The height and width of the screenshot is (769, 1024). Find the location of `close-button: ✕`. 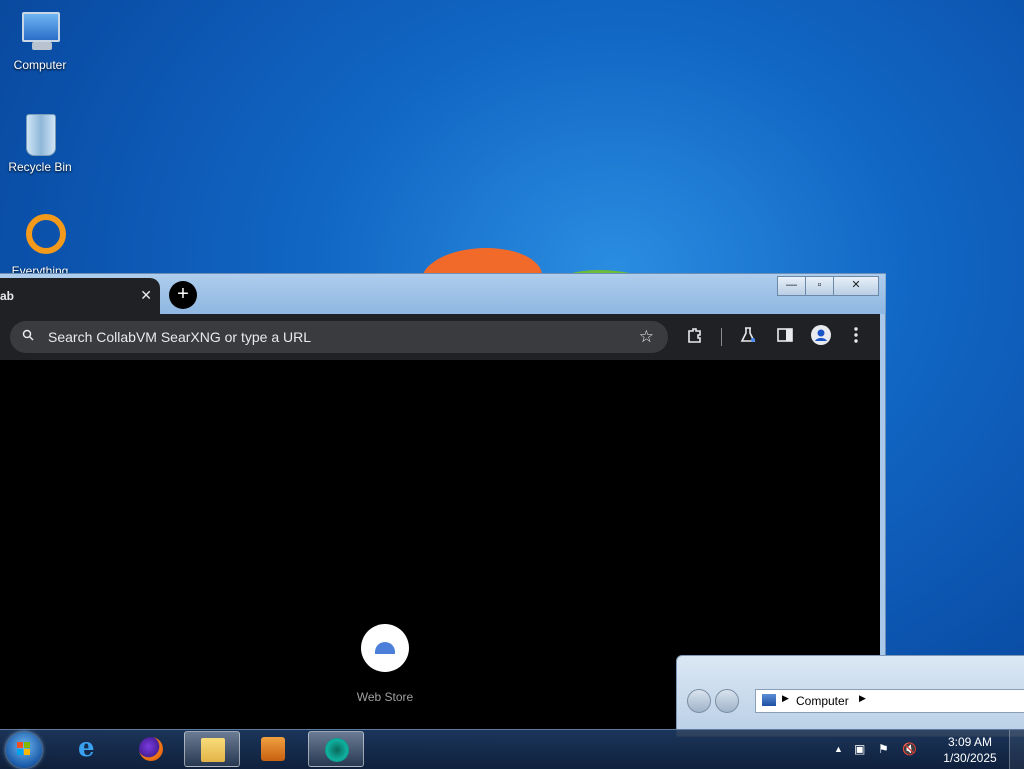

close-button: ✕ is located at coordinates (856, 286).